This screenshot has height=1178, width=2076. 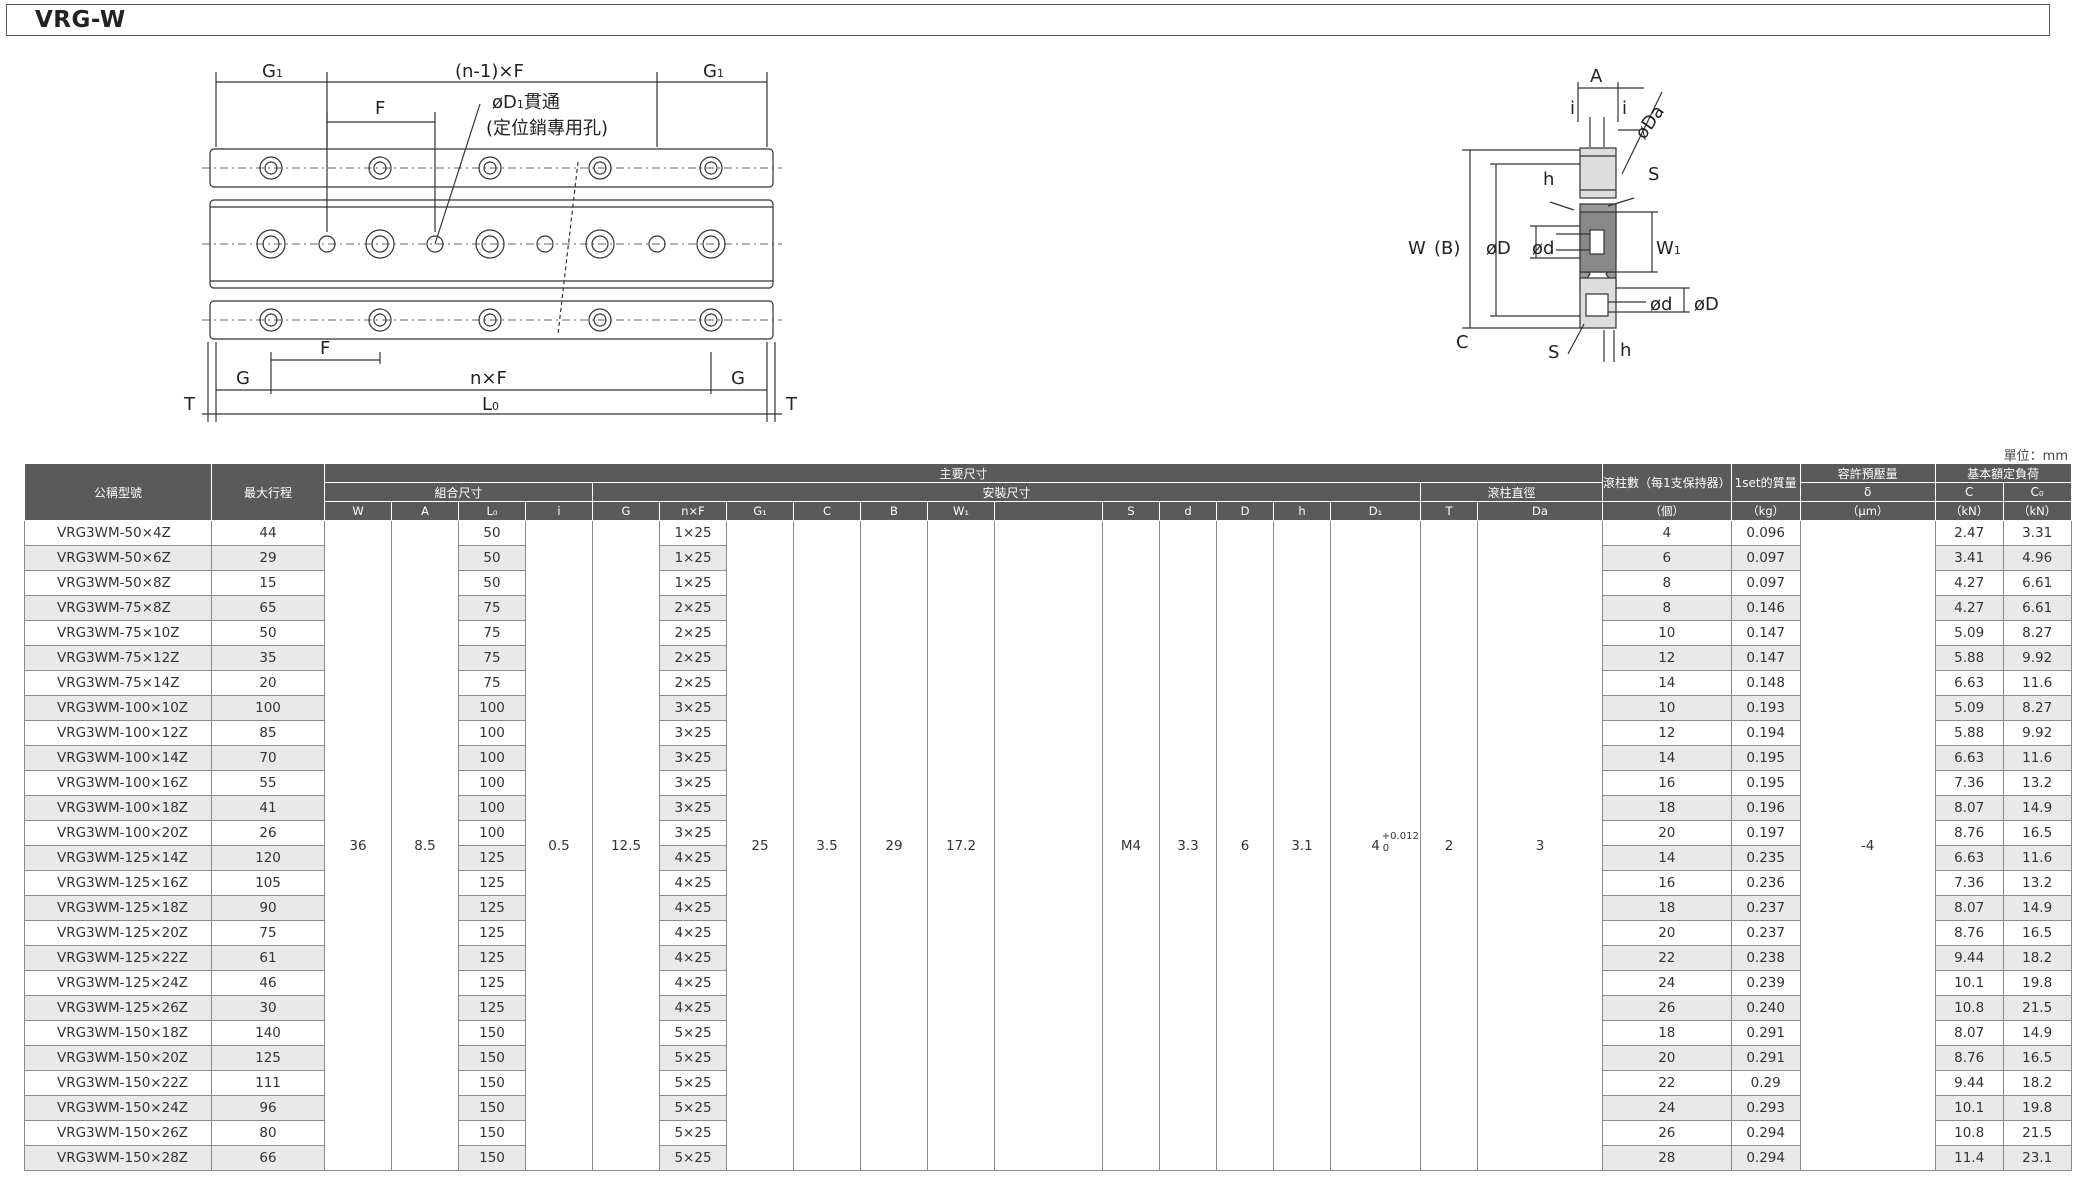 I want to click on cell-c: 8.07, so click(x=1969, y=908).